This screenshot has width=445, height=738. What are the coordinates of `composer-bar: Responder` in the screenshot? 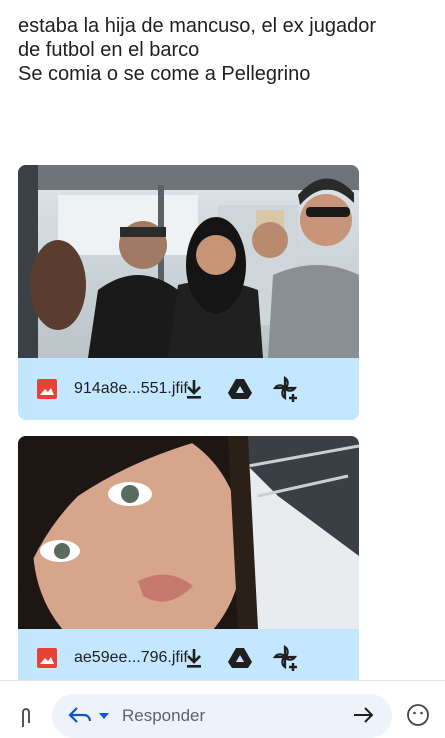 It's located at (222, 709).